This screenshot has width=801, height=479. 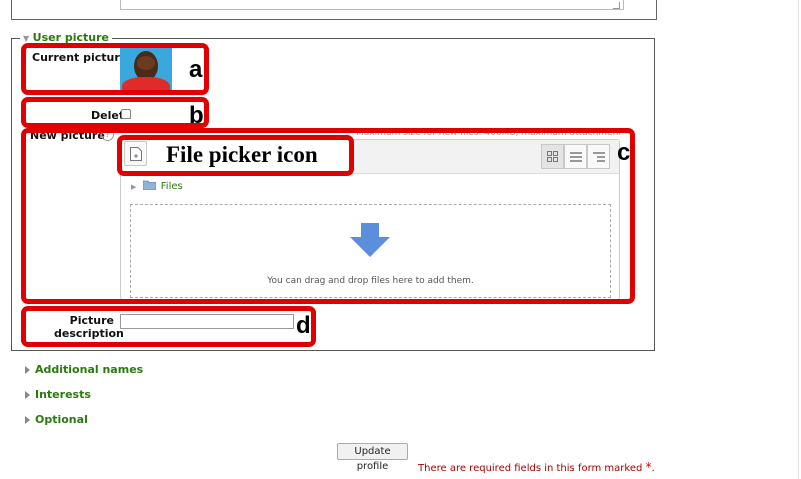 I want to click on add-file-icon, so click(x=135, y=153).